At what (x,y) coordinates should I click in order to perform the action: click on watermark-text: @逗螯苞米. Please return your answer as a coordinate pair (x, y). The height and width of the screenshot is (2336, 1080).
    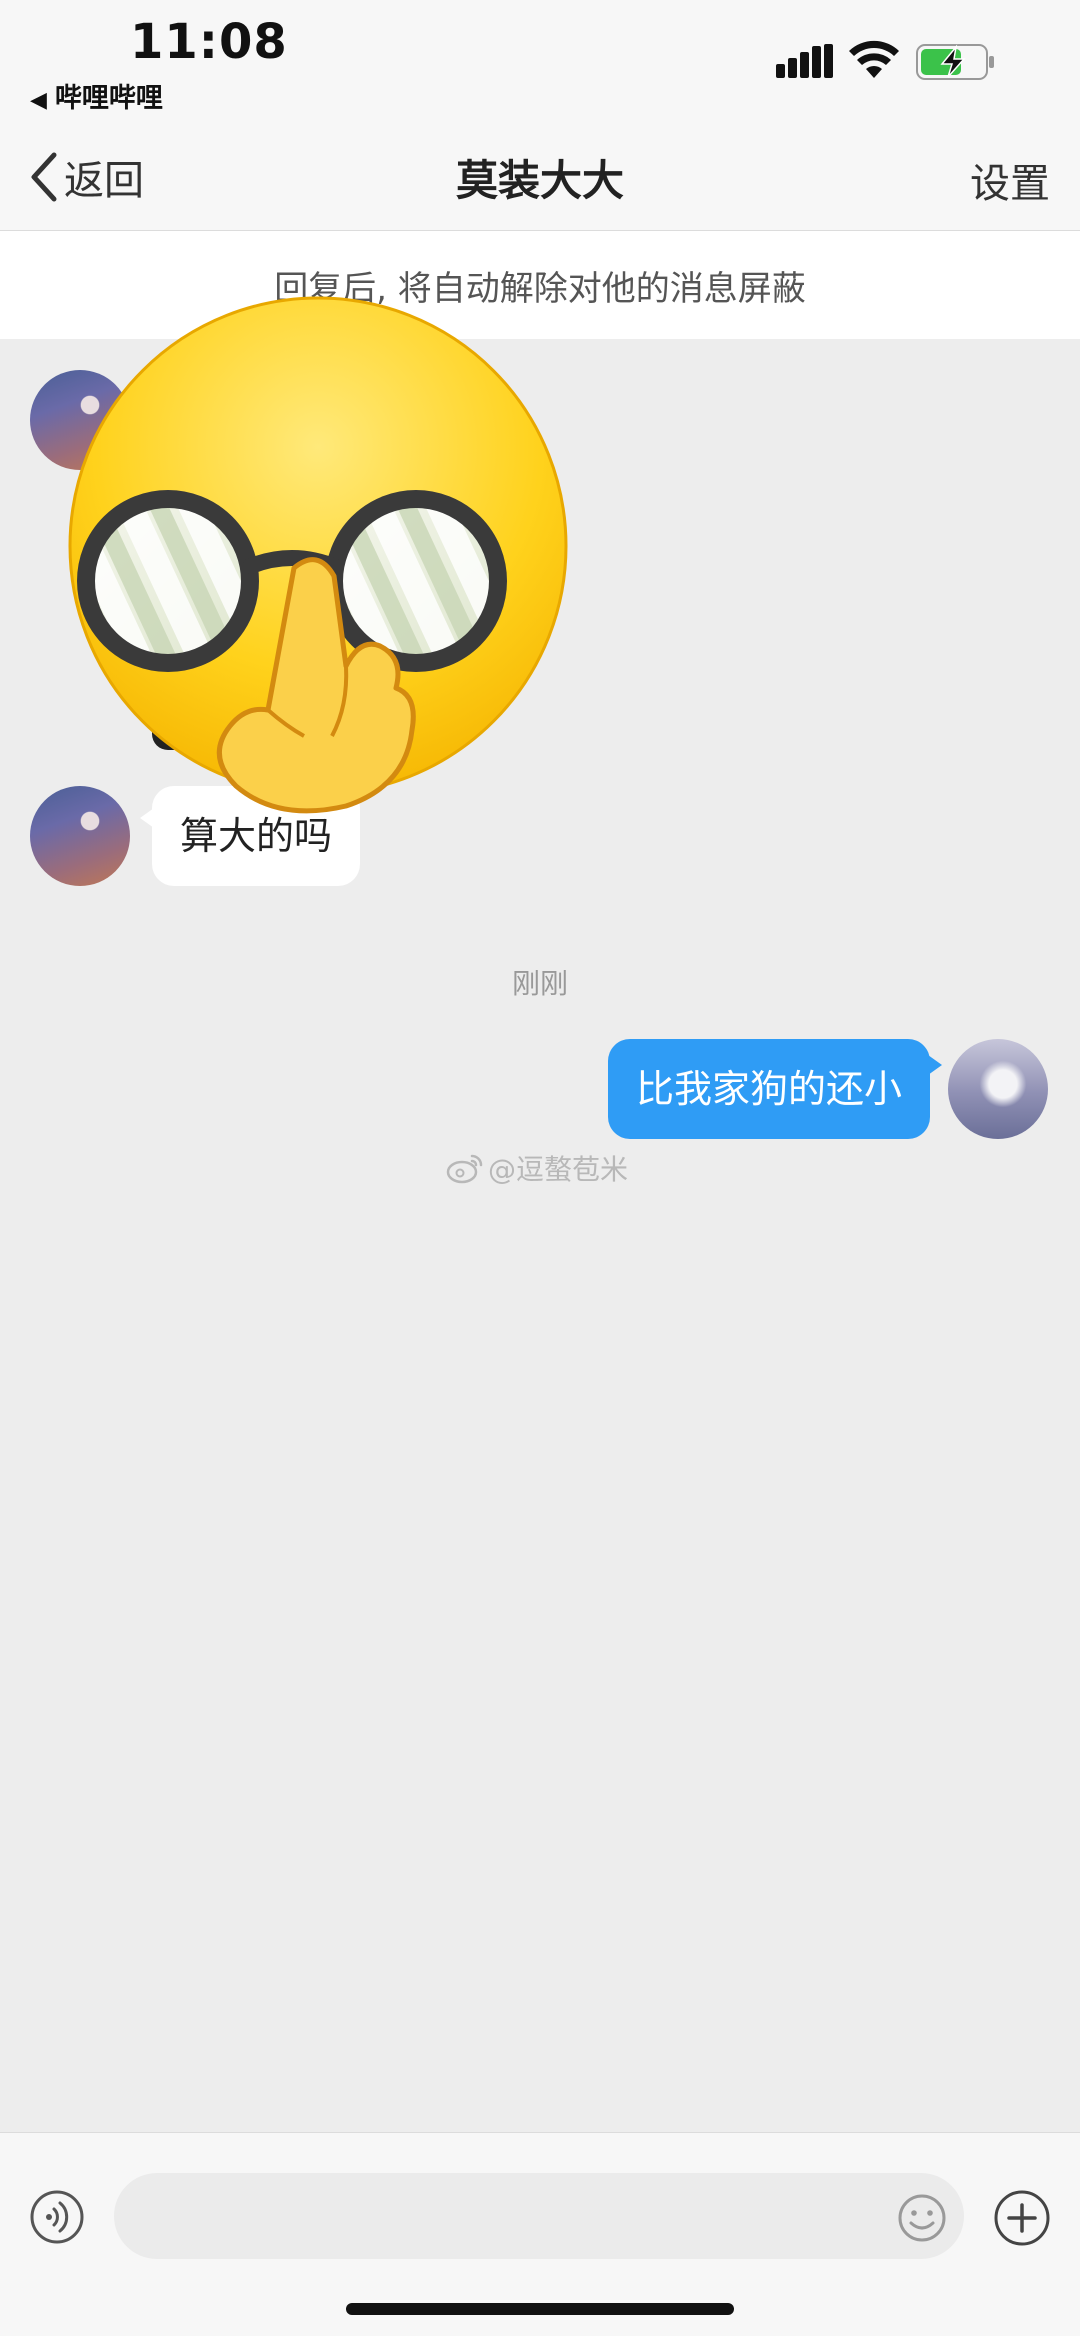
    Looking at the image, I should click on (558, 1169).